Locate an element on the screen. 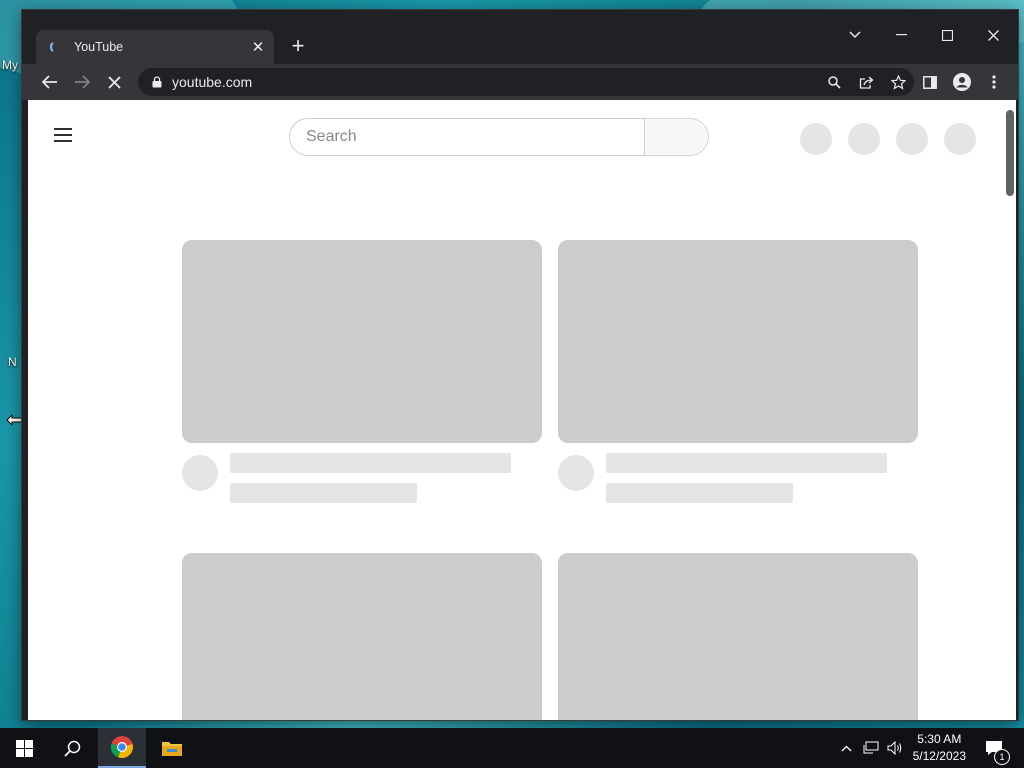  more-menu-button is located at coordinates (994, 82).